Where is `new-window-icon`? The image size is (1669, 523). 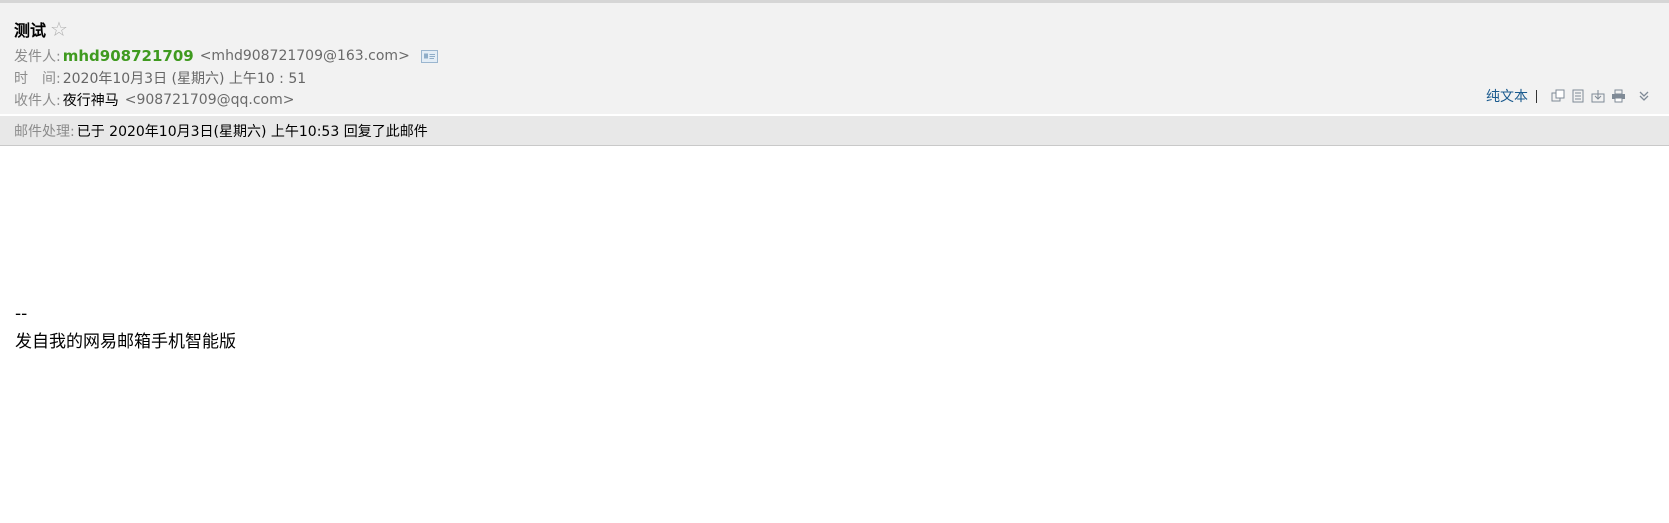
new-window-icon is located at coordinates (1558, 96).